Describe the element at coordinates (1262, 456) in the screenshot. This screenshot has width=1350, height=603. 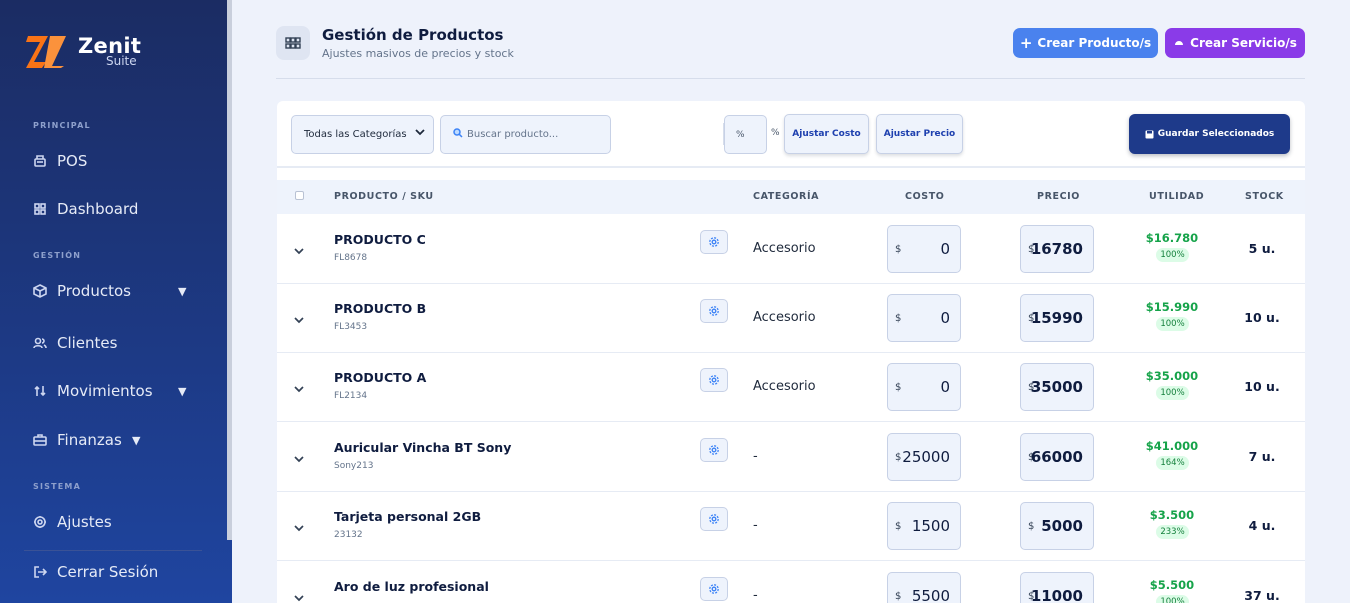
I see `stock-value: 7 u.` at that location.